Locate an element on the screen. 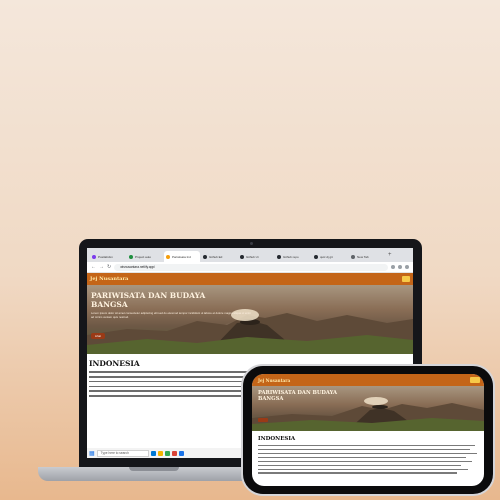 The height and width of the screenshot is (500, 500). phone-section-title: INDONESIA is located at coordinates (277, 439).